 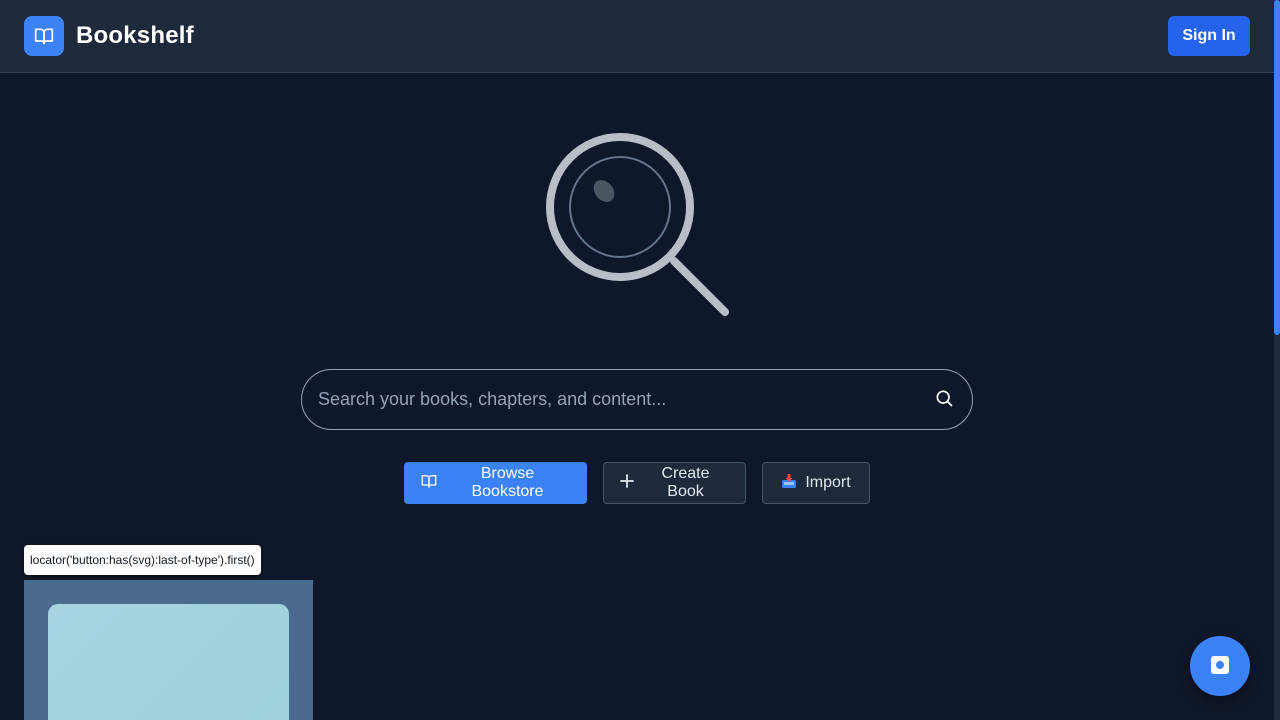 I want to click on floating-action-button, so click(x=1220, y=666).